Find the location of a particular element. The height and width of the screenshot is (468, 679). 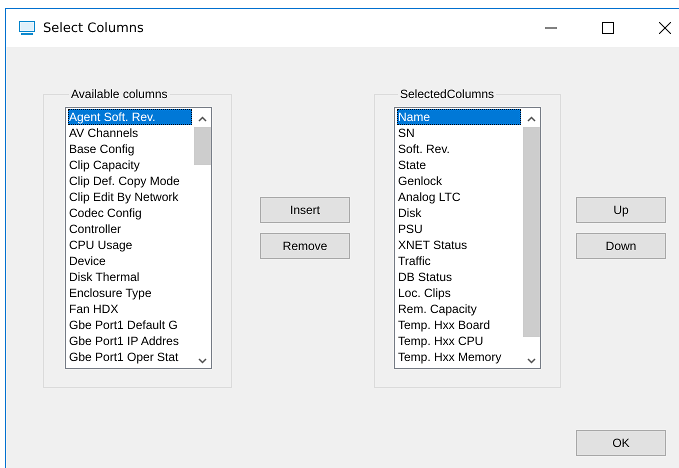

list-item: Temp. Hxx Board is located at coordinates (459, 325).